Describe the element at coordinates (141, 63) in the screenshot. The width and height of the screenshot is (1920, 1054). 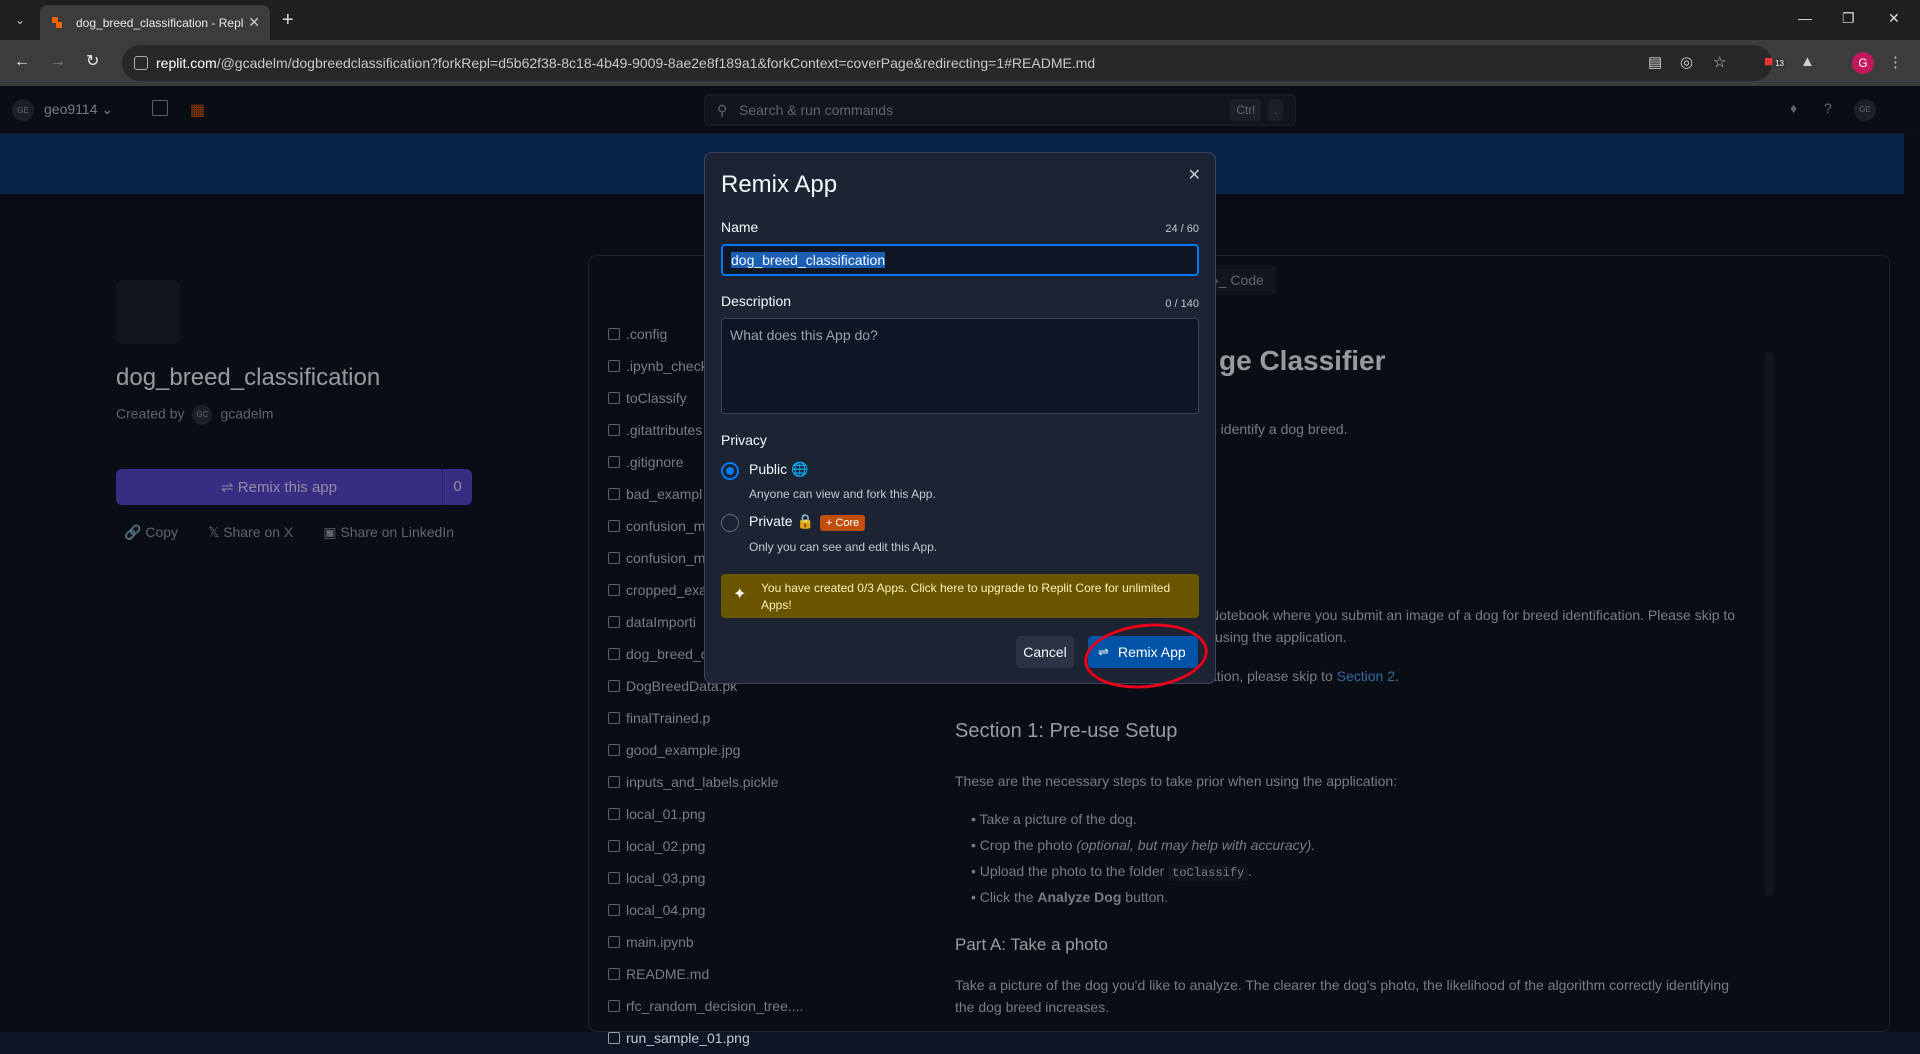
I see `site-info-icon` at that location.